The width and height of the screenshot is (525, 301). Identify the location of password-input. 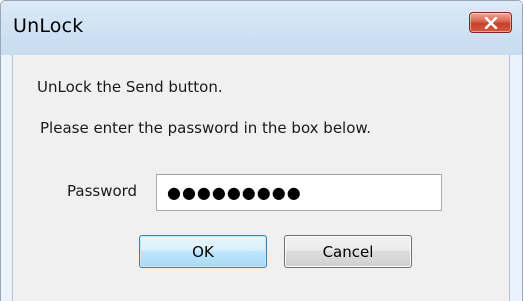
(299, 192).